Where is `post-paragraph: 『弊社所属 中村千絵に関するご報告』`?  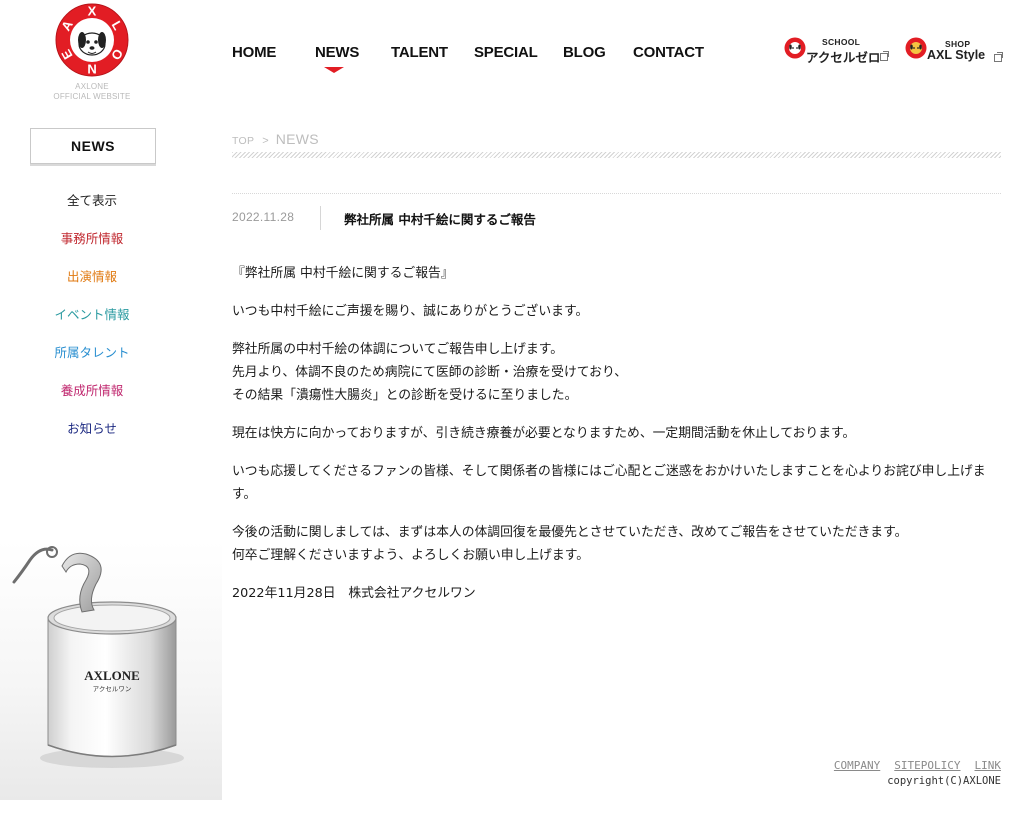
post-paragraph: 『弊社所属 中村千絵に関するご報告』 is located at coordinates (617, 273).